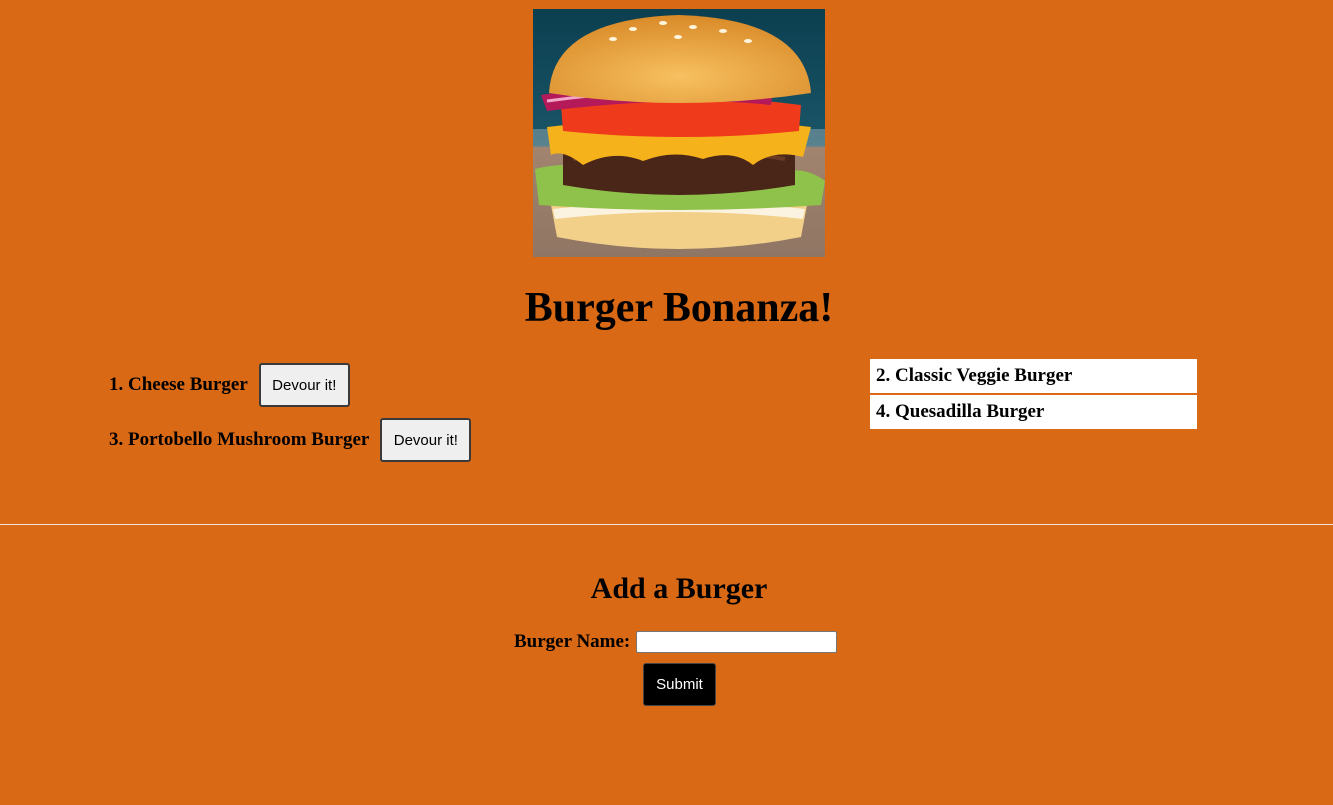  What do you see at coordinates (679, 588) in the screenshot?
I see `add-burger-heading: Add a Burger` at bounding box center [679, 588].